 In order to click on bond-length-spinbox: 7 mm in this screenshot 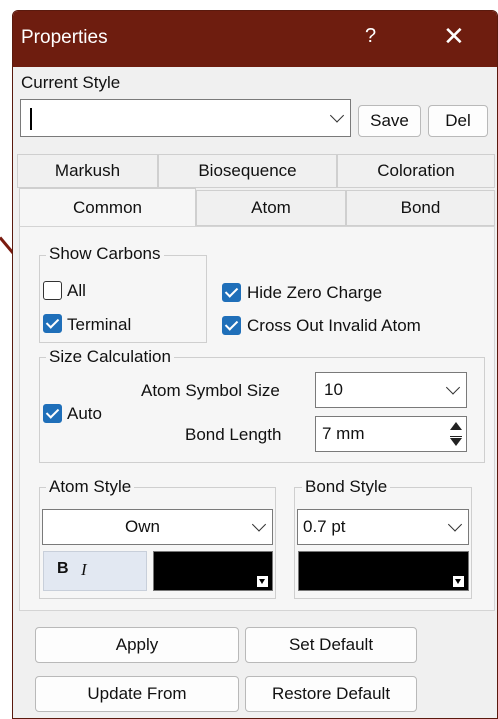, I will do `click(391, 434)`.